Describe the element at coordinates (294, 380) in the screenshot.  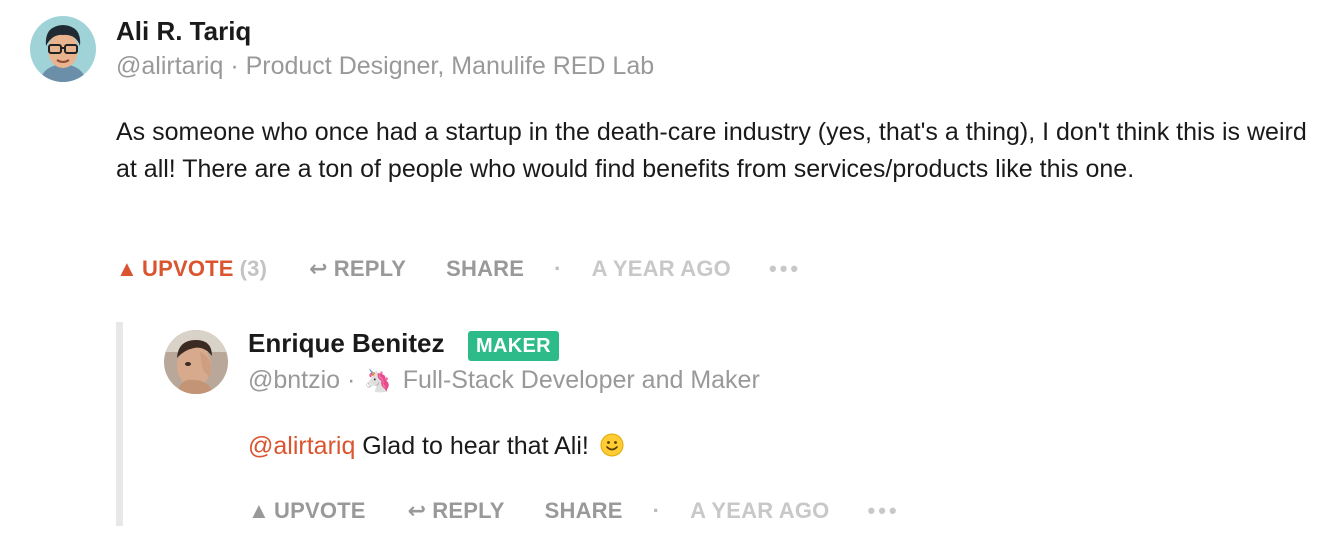
I see `author-handle: @bntzio` at that location.